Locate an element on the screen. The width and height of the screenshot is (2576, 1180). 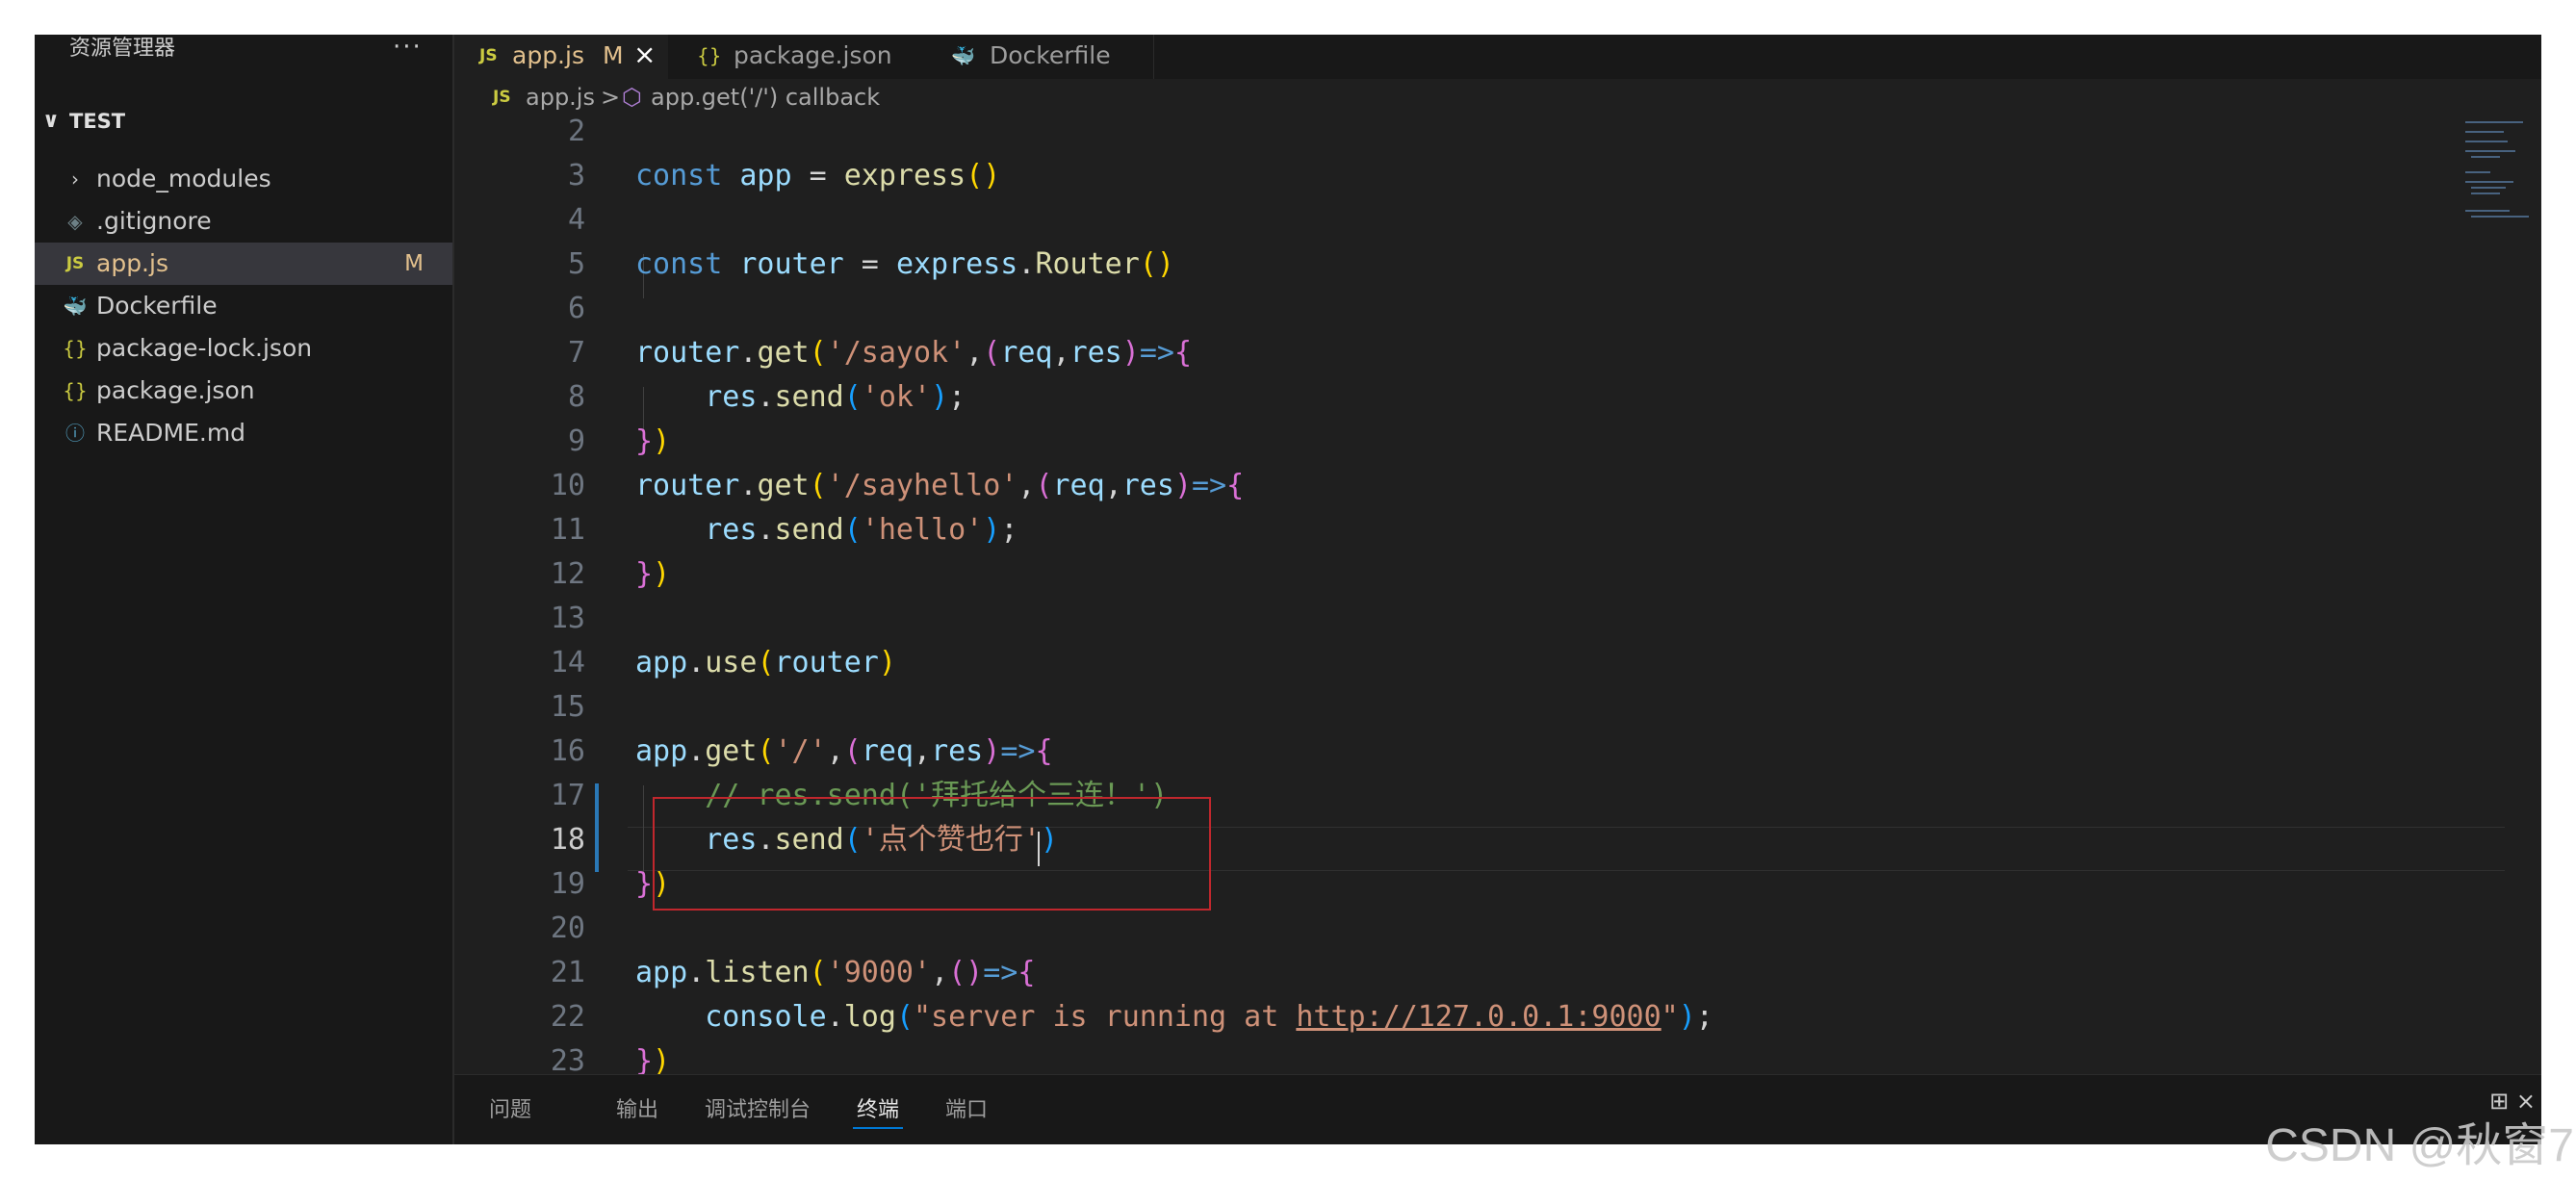
code-line: 4 is located at coordinates (1480, 220).